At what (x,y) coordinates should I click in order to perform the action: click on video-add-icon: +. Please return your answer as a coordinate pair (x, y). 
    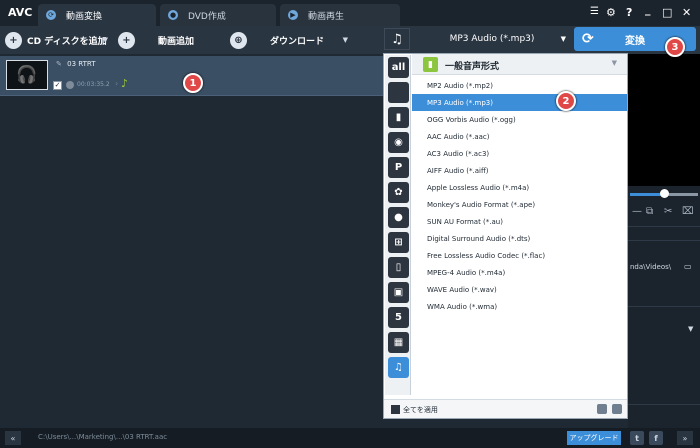
    Looking at the image, I should click on (126, 40).